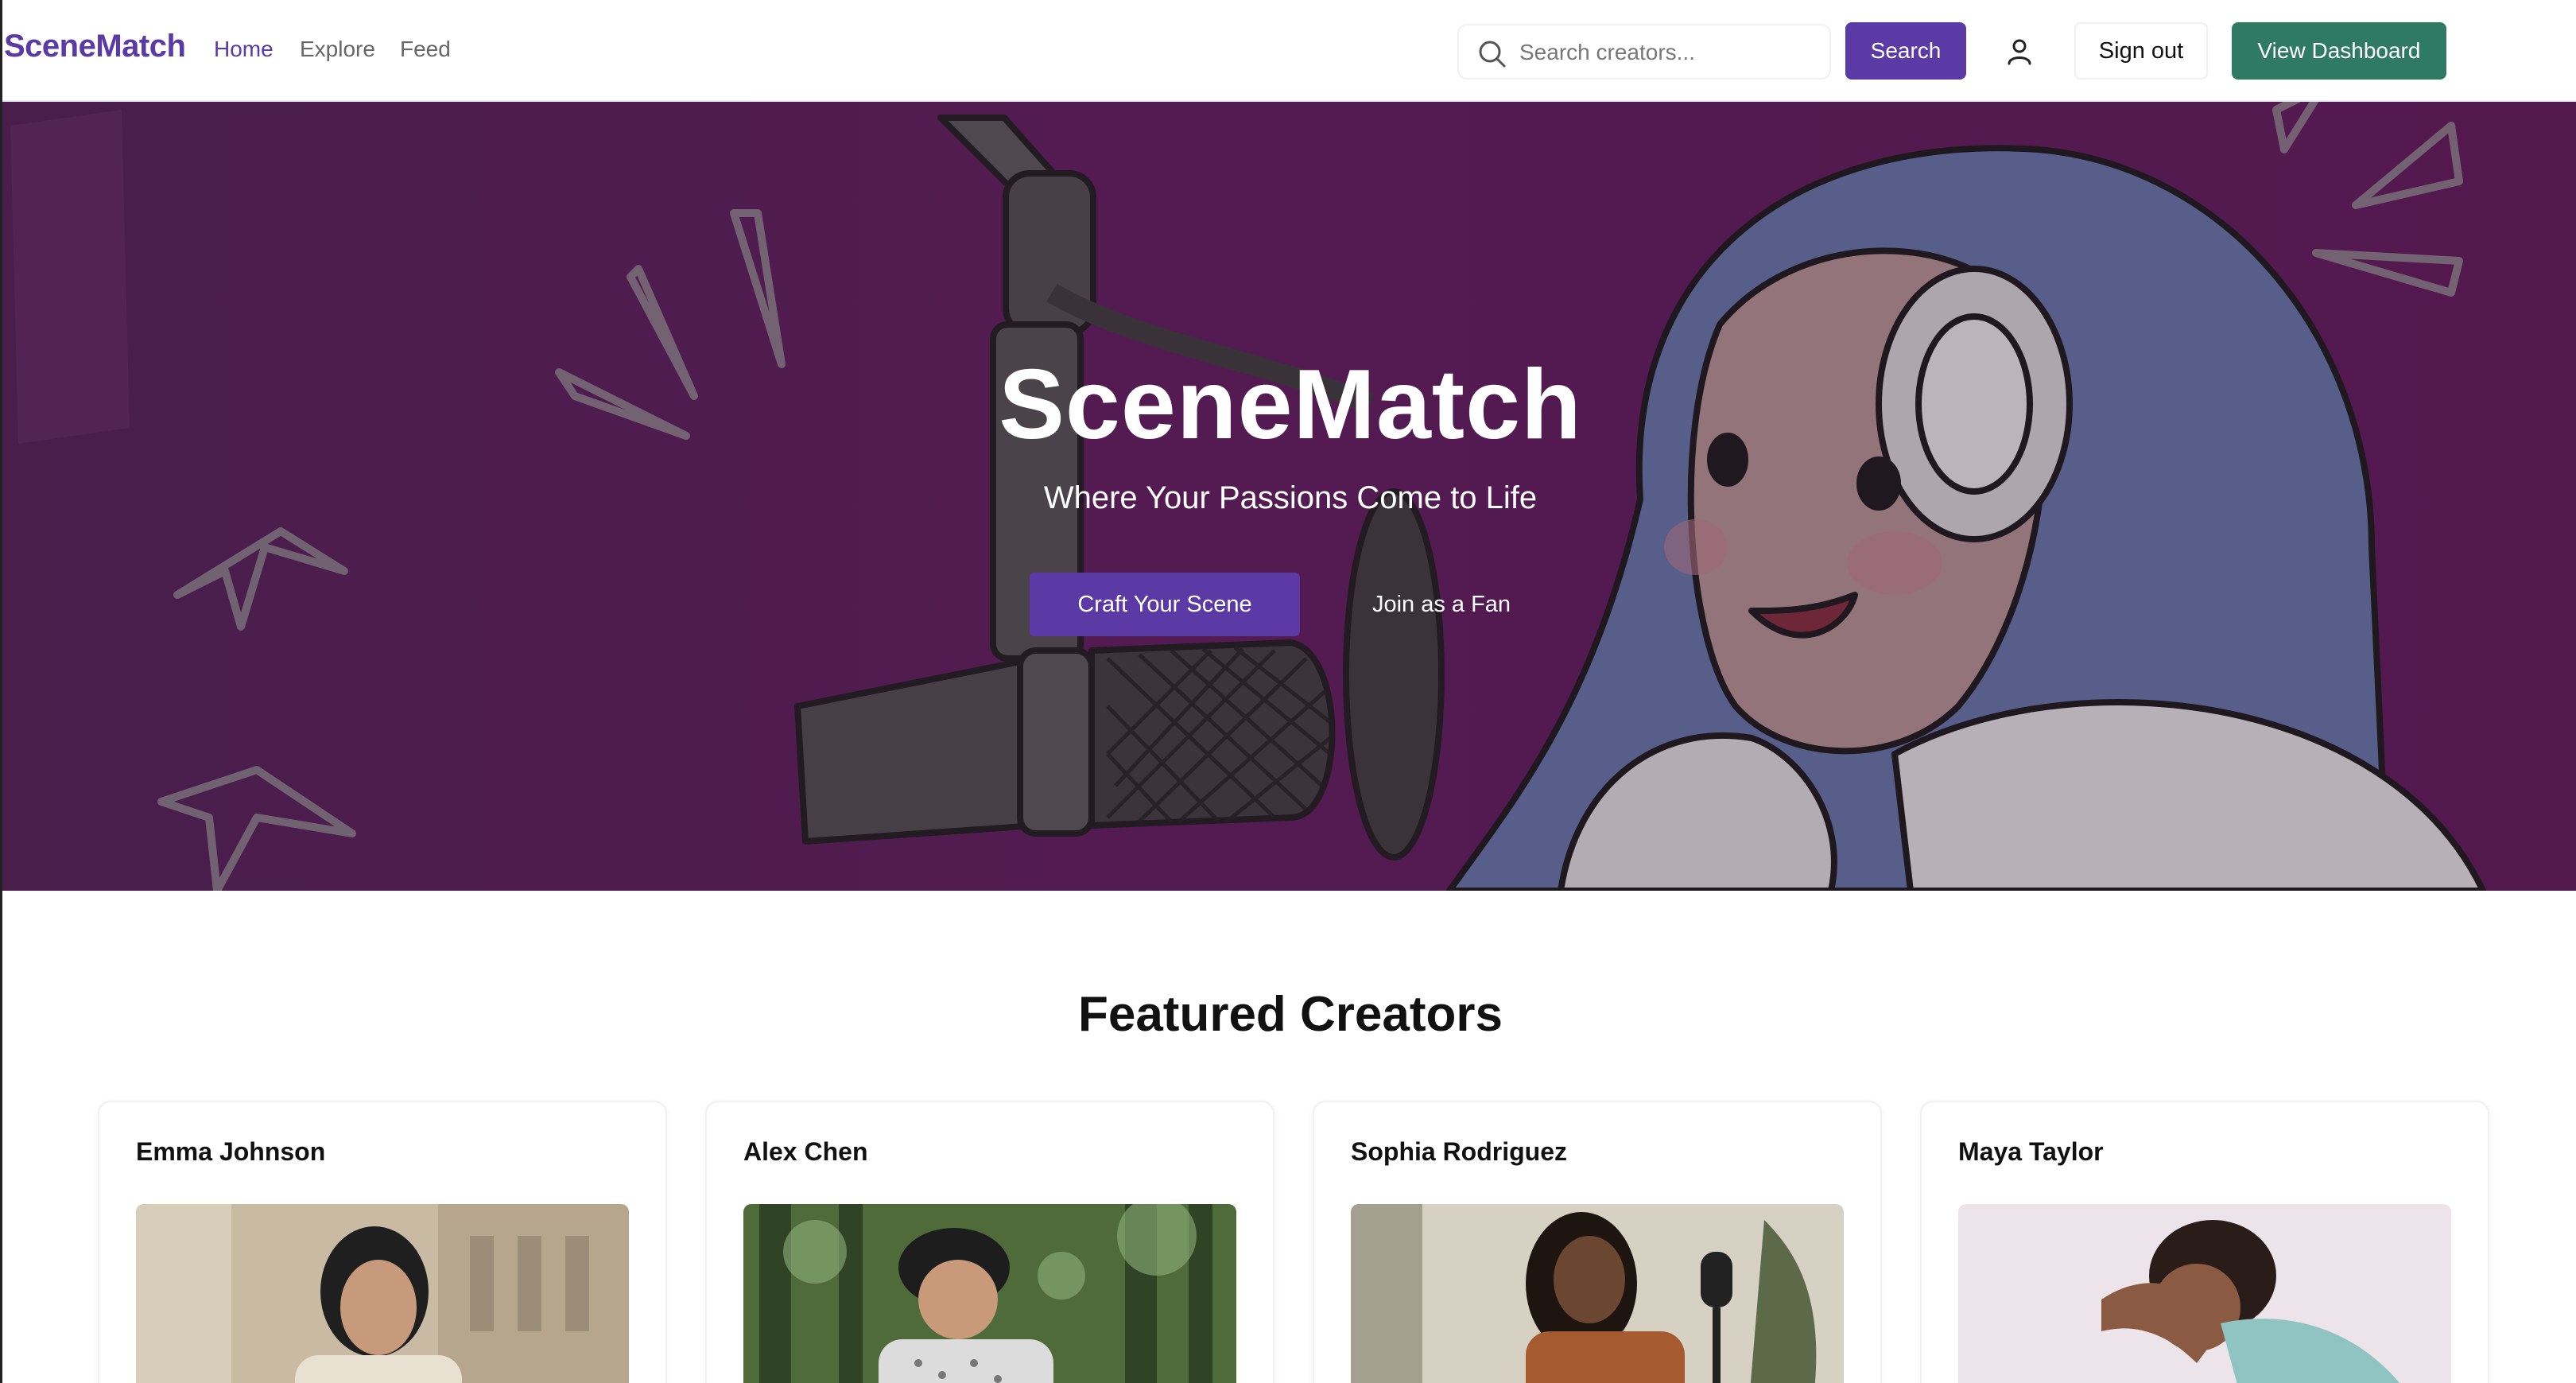  I want to click on join-as-fan-button: Join as a Fan, so click(1442, 604).